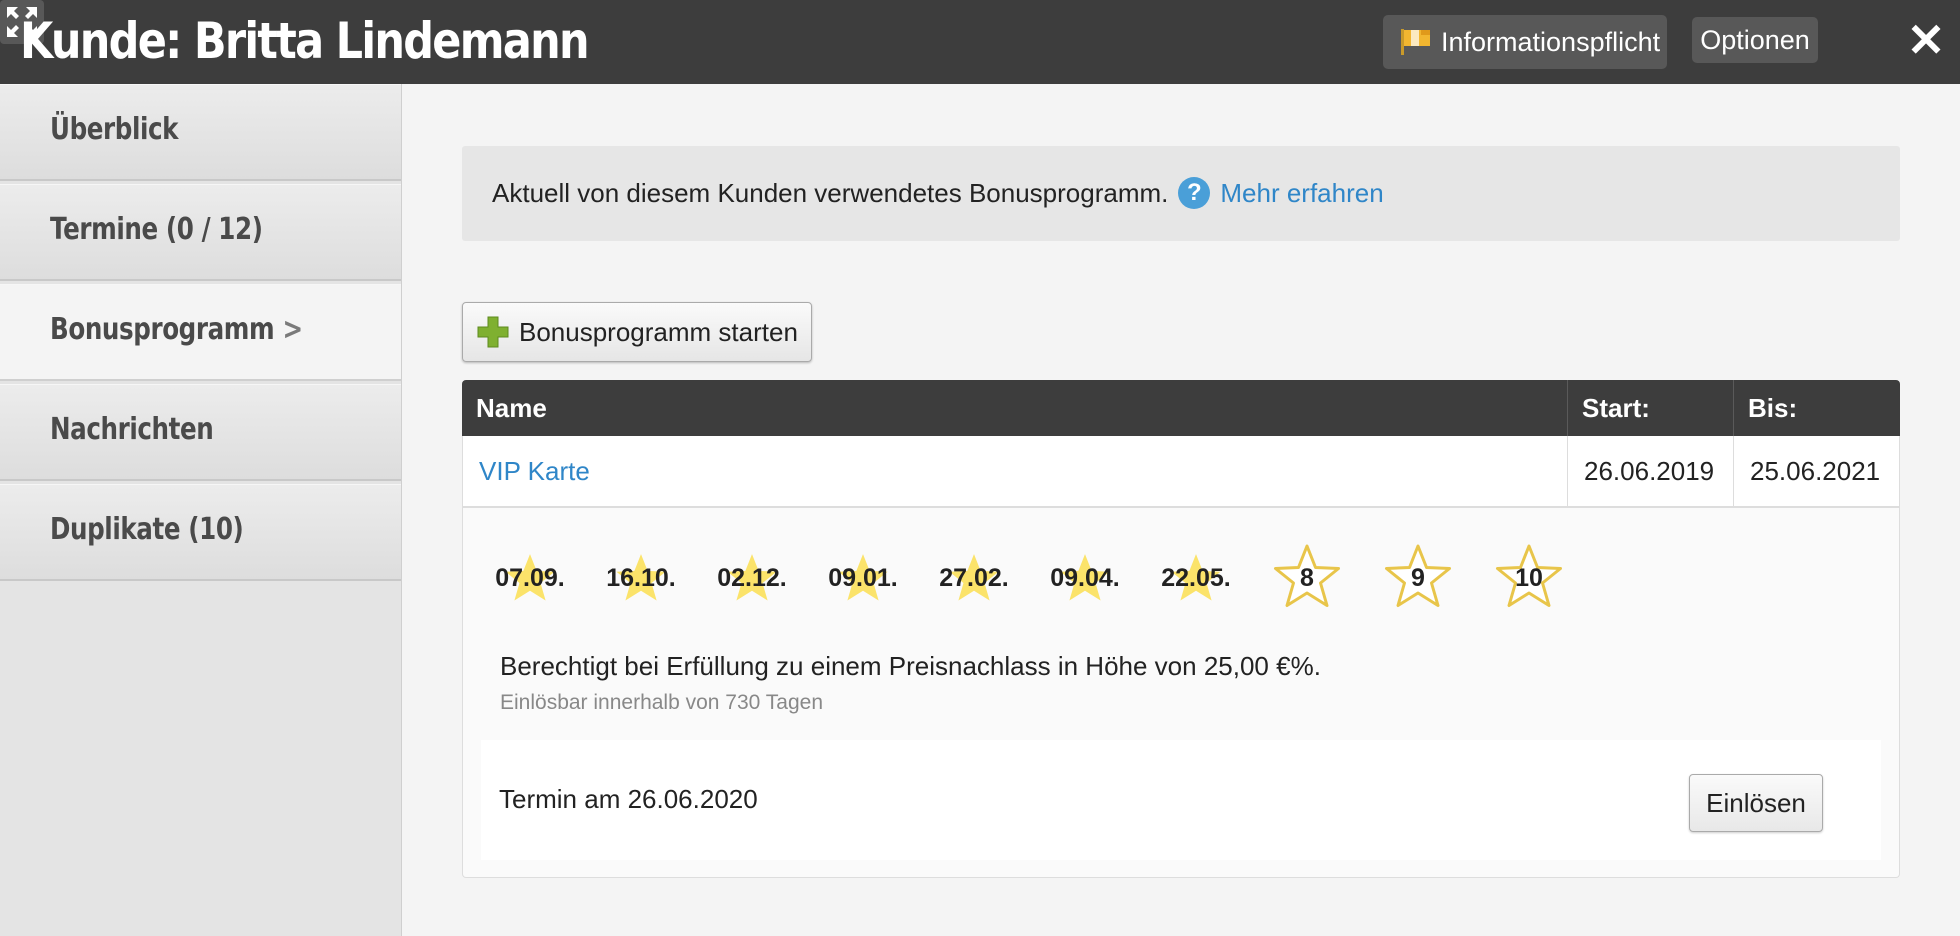 This screenshot has height=936, width=1960. What do you see at coordinates (1015, 471) in the screenshot?
I see `program-name-link: VIP Karte` at bounding box center [1015, 471].